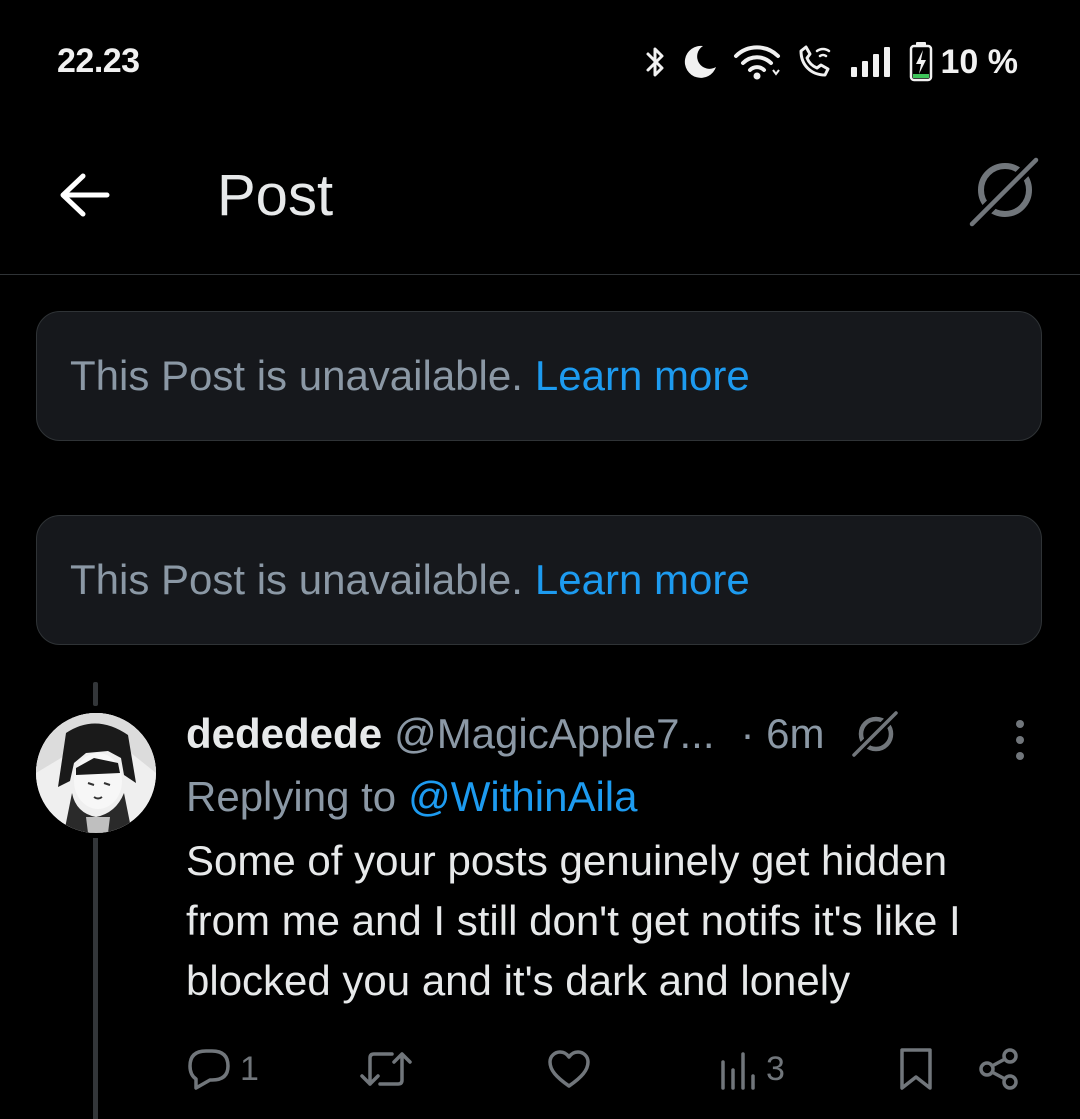  I want to click on views-icon, so click(738, 1071).